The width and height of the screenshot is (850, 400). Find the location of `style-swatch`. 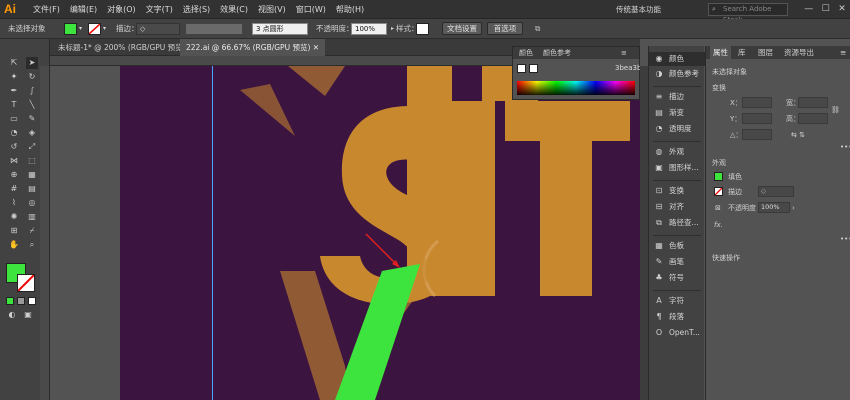

style-swatch is located at coordinates (422, 29).